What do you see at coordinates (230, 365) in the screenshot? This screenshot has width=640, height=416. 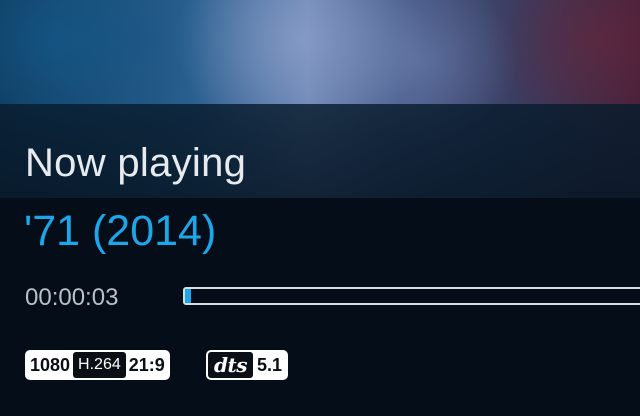 I see `dts-logo-icon: dts` at bounding box center [230, 365].